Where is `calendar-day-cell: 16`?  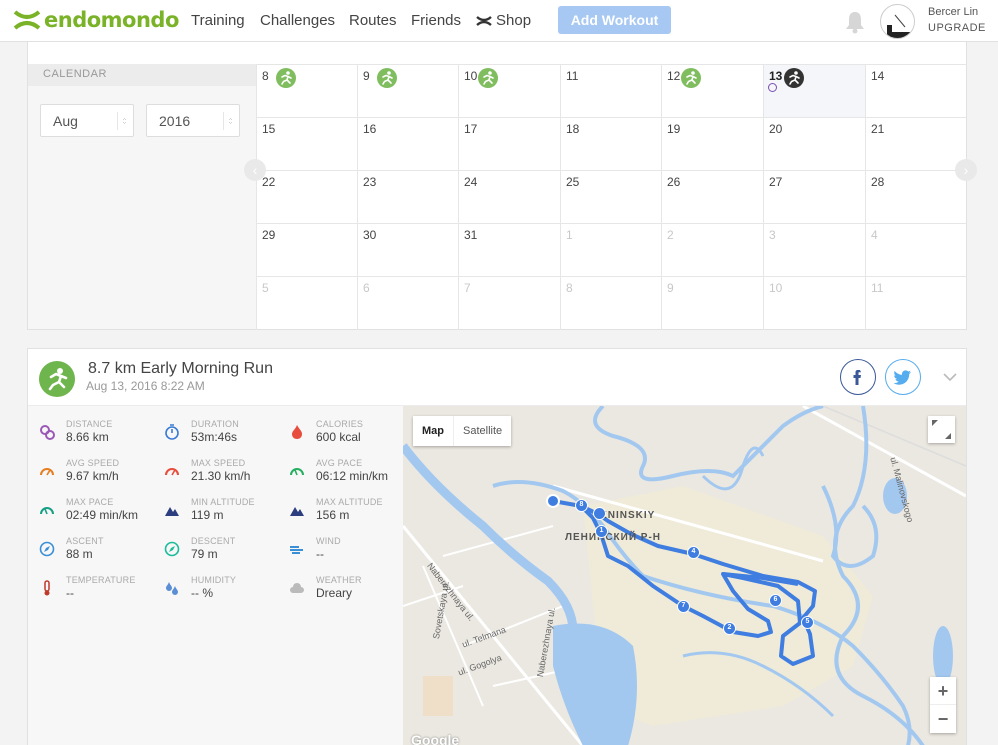 calendar-day-cell: 16 is located at coordinates (407, 144).